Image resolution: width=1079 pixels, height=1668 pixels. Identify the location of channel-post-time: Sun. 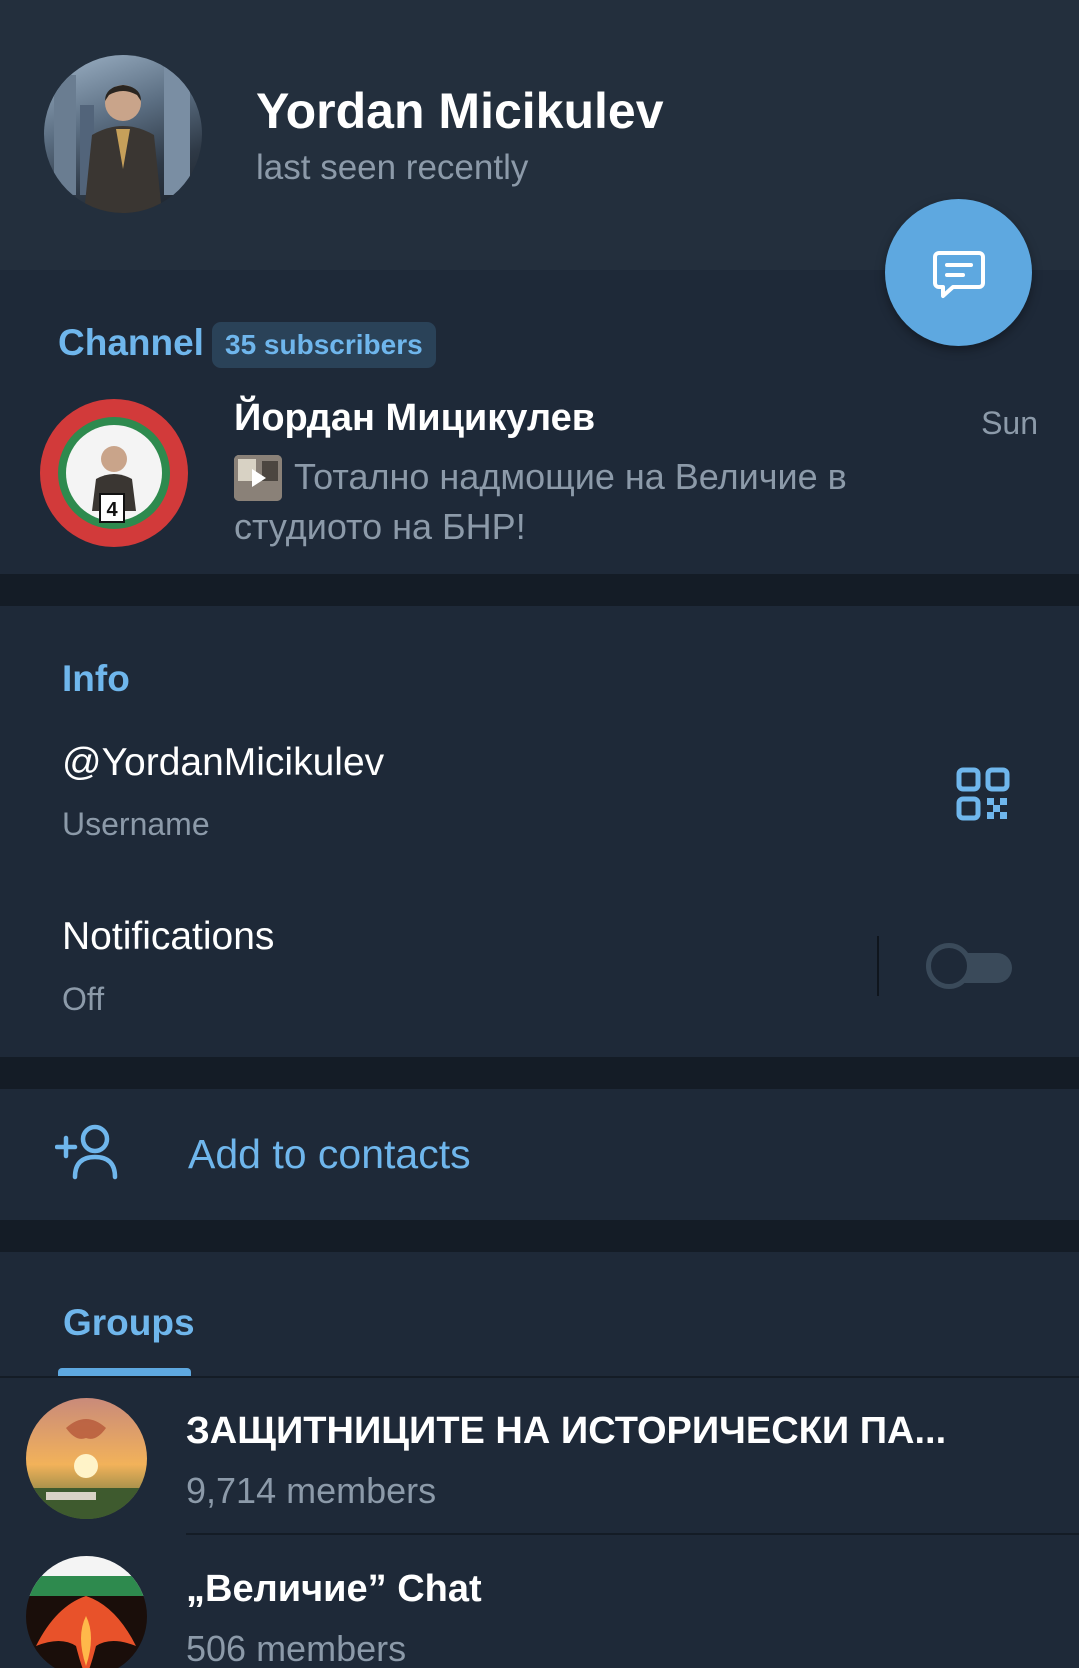
(1009, 423).